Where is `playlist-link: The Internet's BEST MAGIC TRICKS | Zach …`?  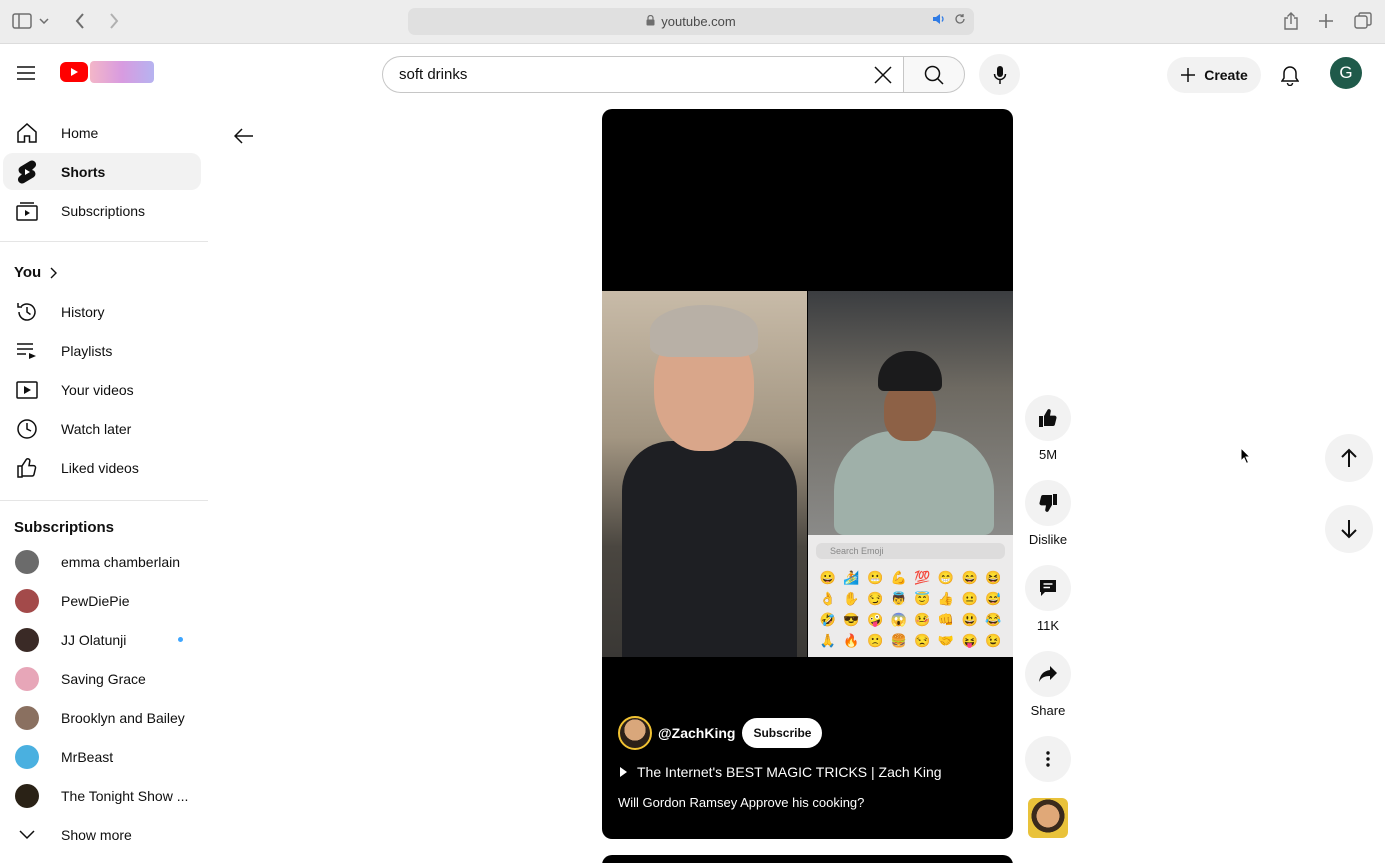
playlist-link: The Internet's BEST MAGIC TRICKS | Zach … is located at coordinates (781, 772).